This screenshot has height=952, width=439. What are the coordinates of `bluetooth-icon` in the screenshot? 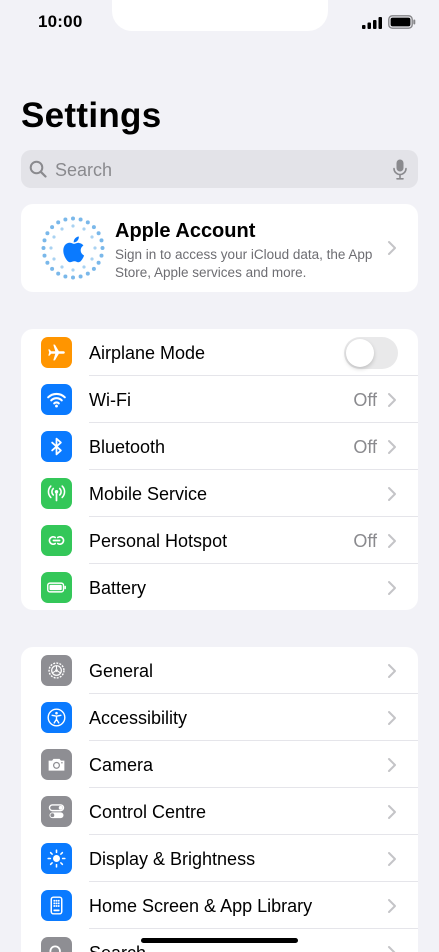 It's located at (56, 446).